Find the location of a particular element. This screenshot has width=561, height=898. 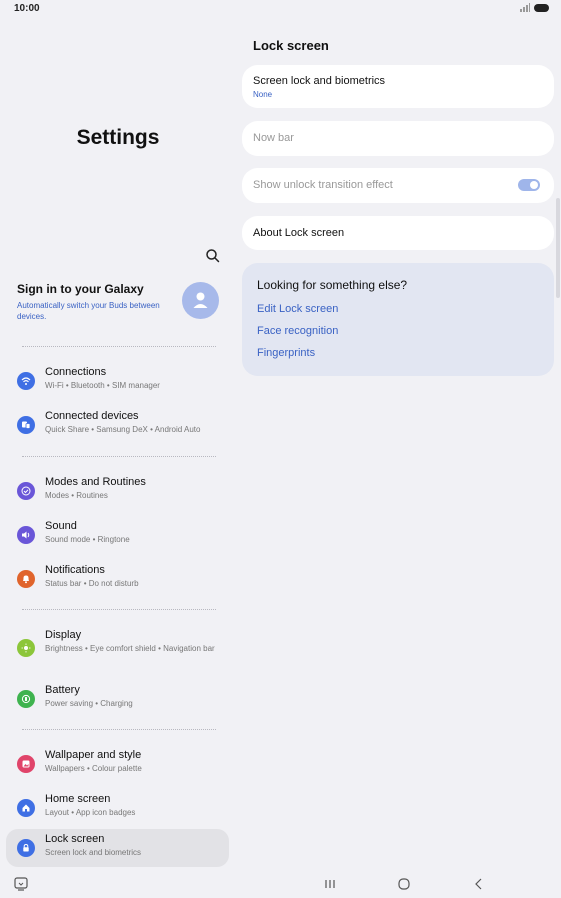

screen-lock-value: None is located at coordinates (263, 94).